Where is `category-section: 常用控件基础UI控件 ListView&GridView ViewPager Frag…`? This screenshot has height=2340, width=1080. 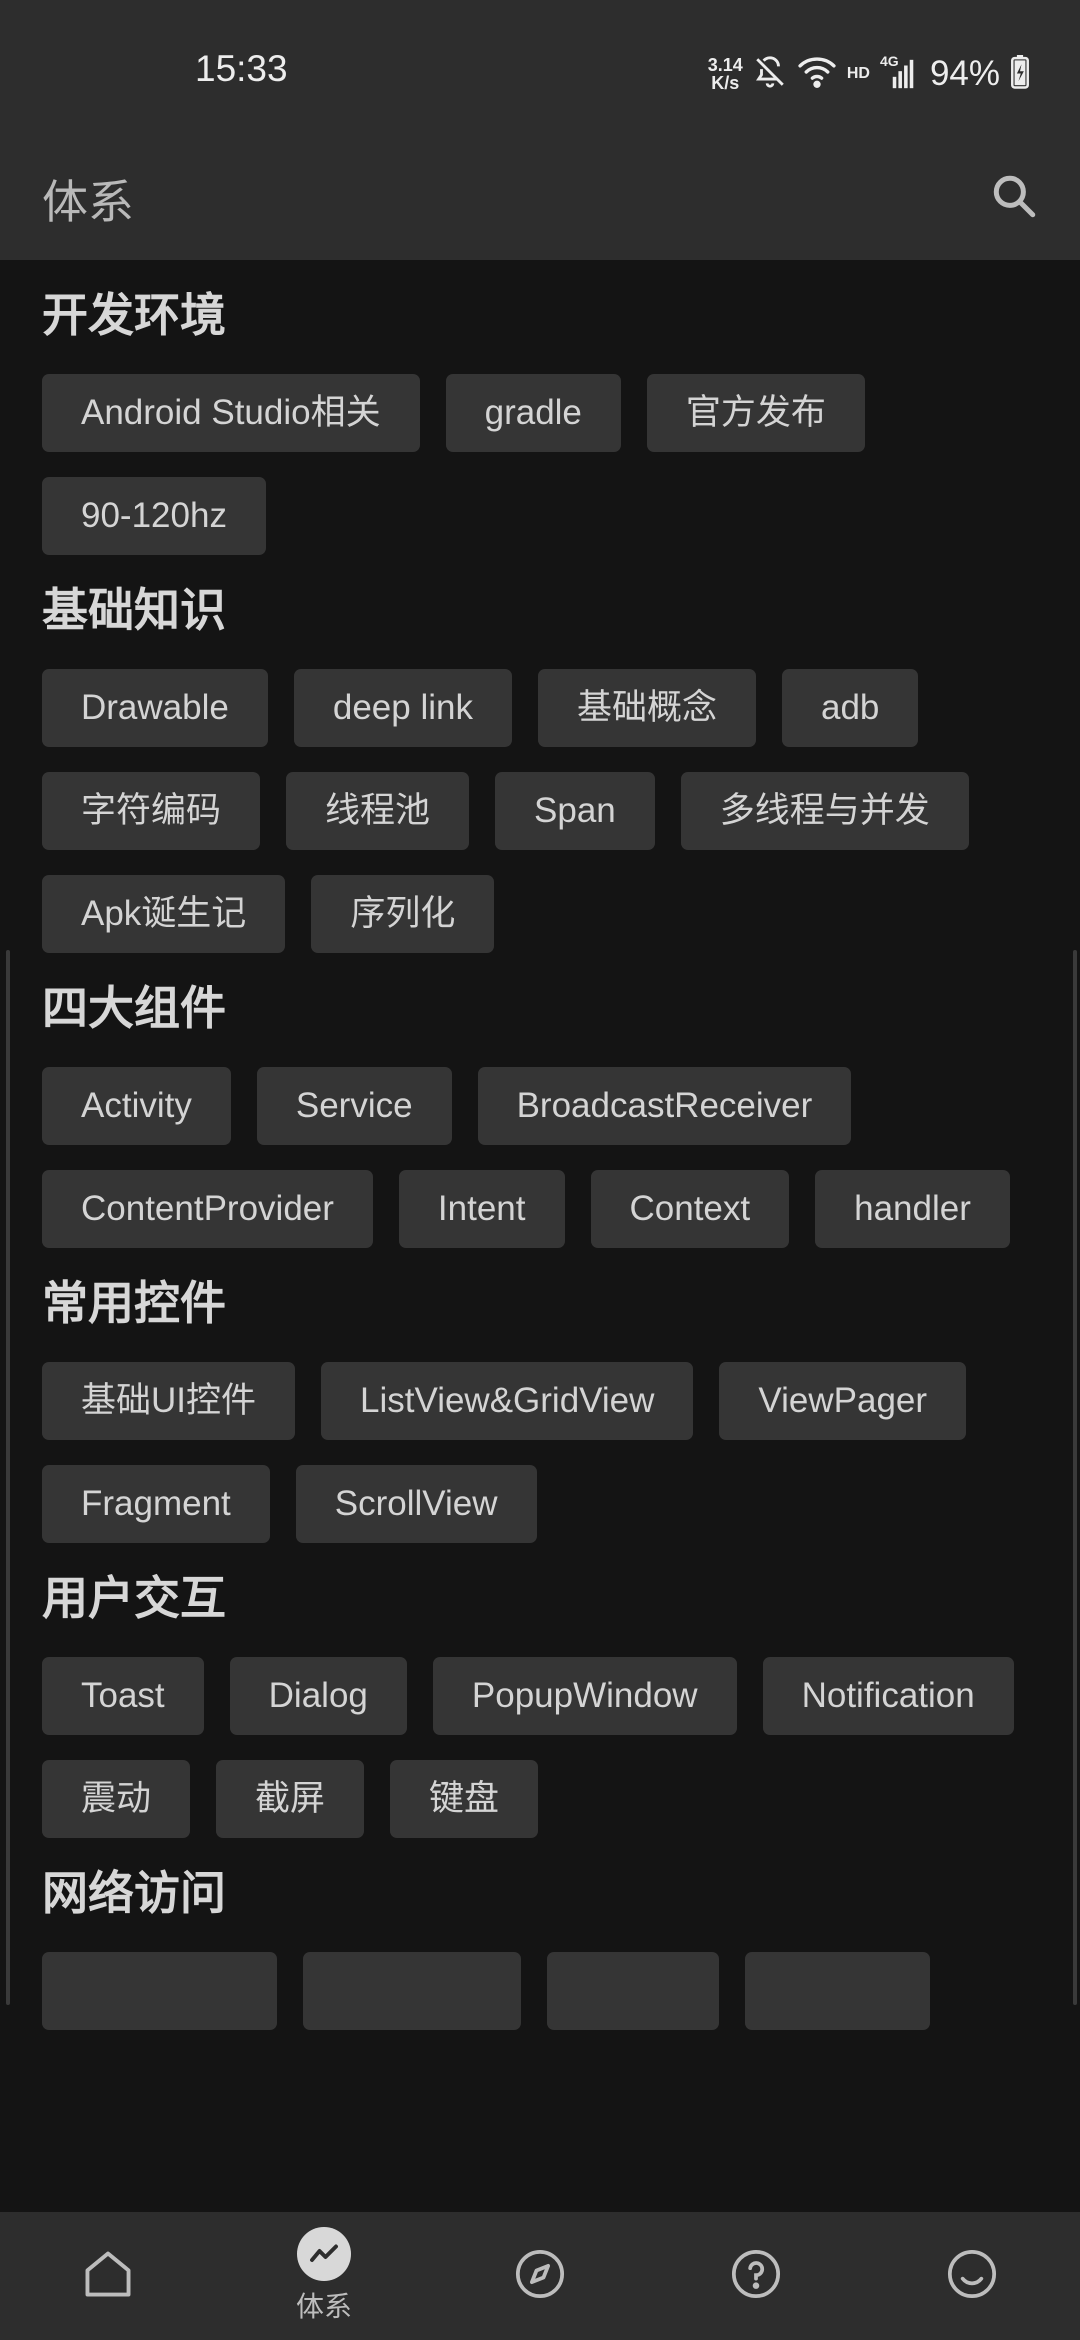 category-section: 常用控件基础UI控件 ListView&GridView ViewPager Frag… is located at coordinates (540, 1406).